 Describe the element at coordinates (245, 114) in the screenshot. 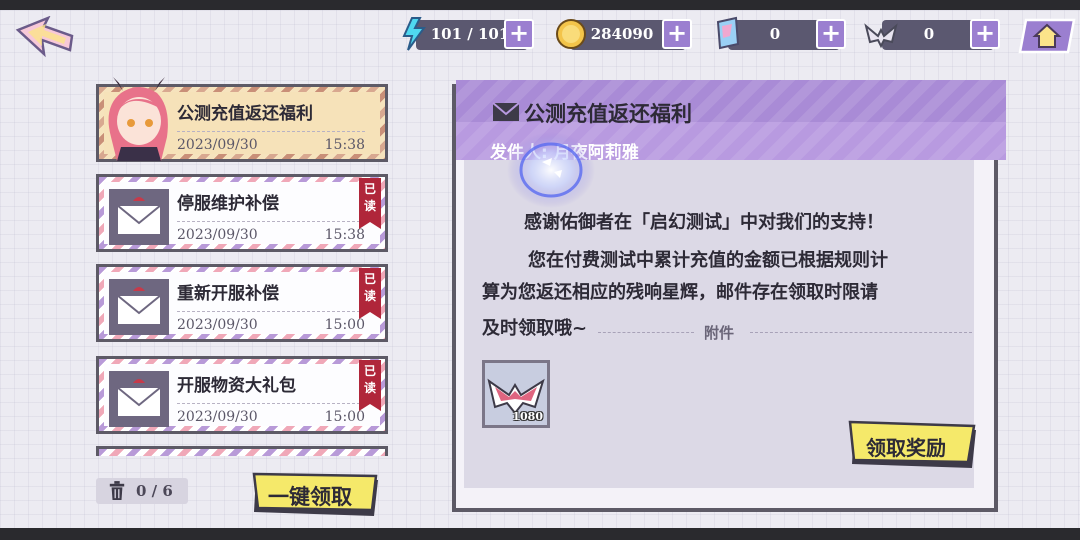

I see `mail-title: 公测充值返还福利` at that location.